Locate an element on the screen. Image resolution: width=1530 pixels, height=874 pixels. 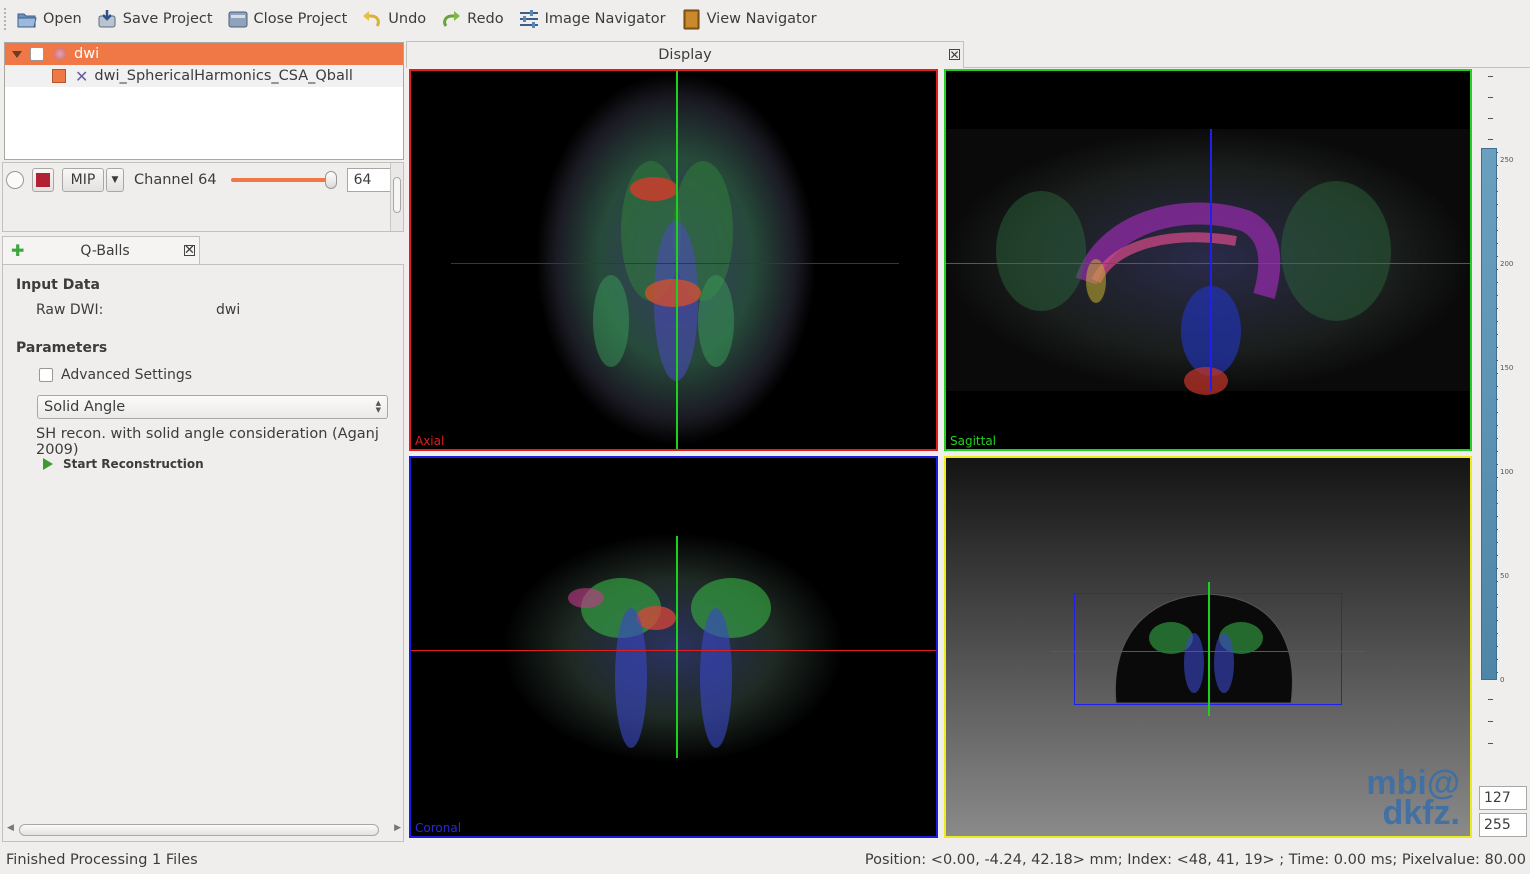
select-value: Solid Angle is located at coordinates (85, 407).